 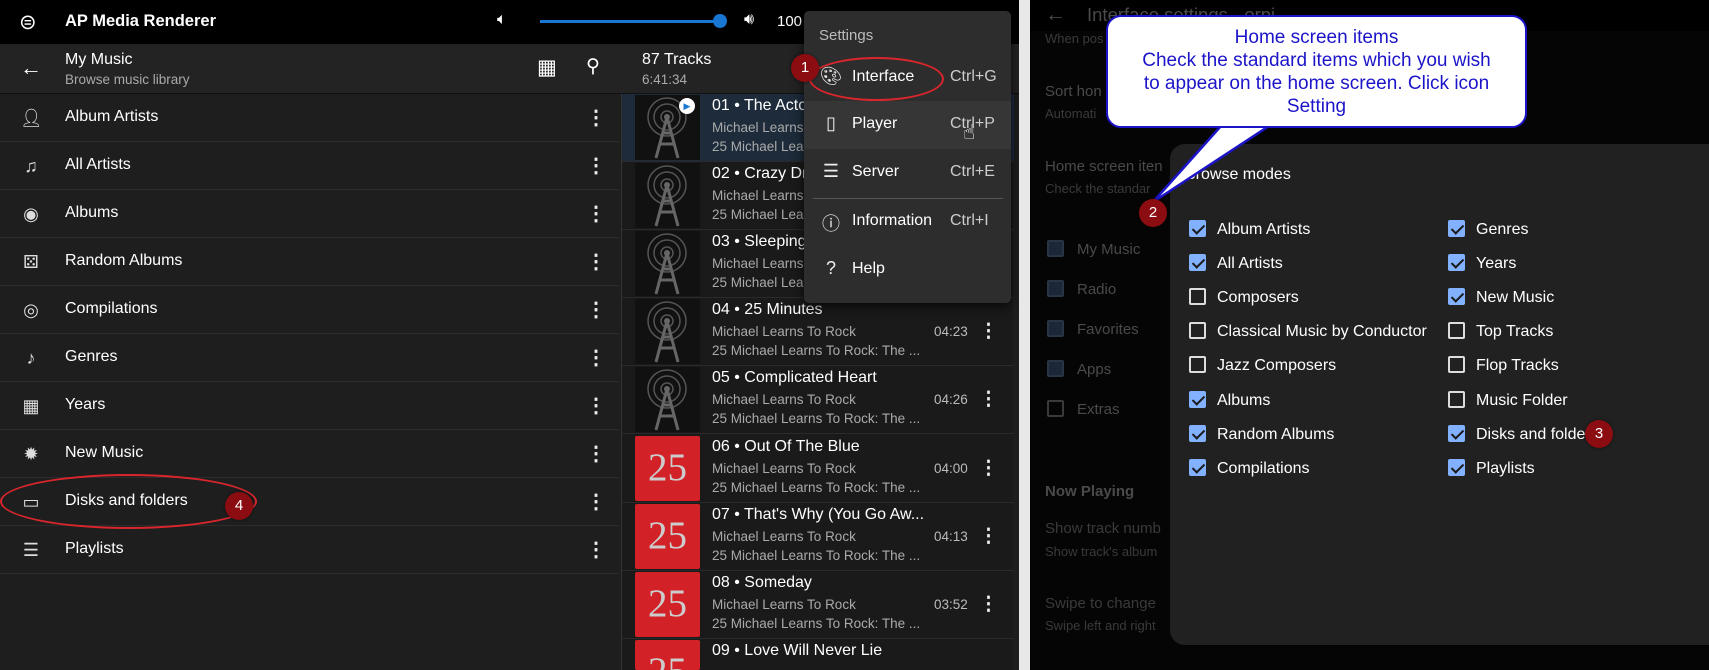 What do you see at coordinates (1262, 365) in the screenshot?
I see `browse-mode-checkbox: Jazz Composers` at bounding box center [1262, 365].